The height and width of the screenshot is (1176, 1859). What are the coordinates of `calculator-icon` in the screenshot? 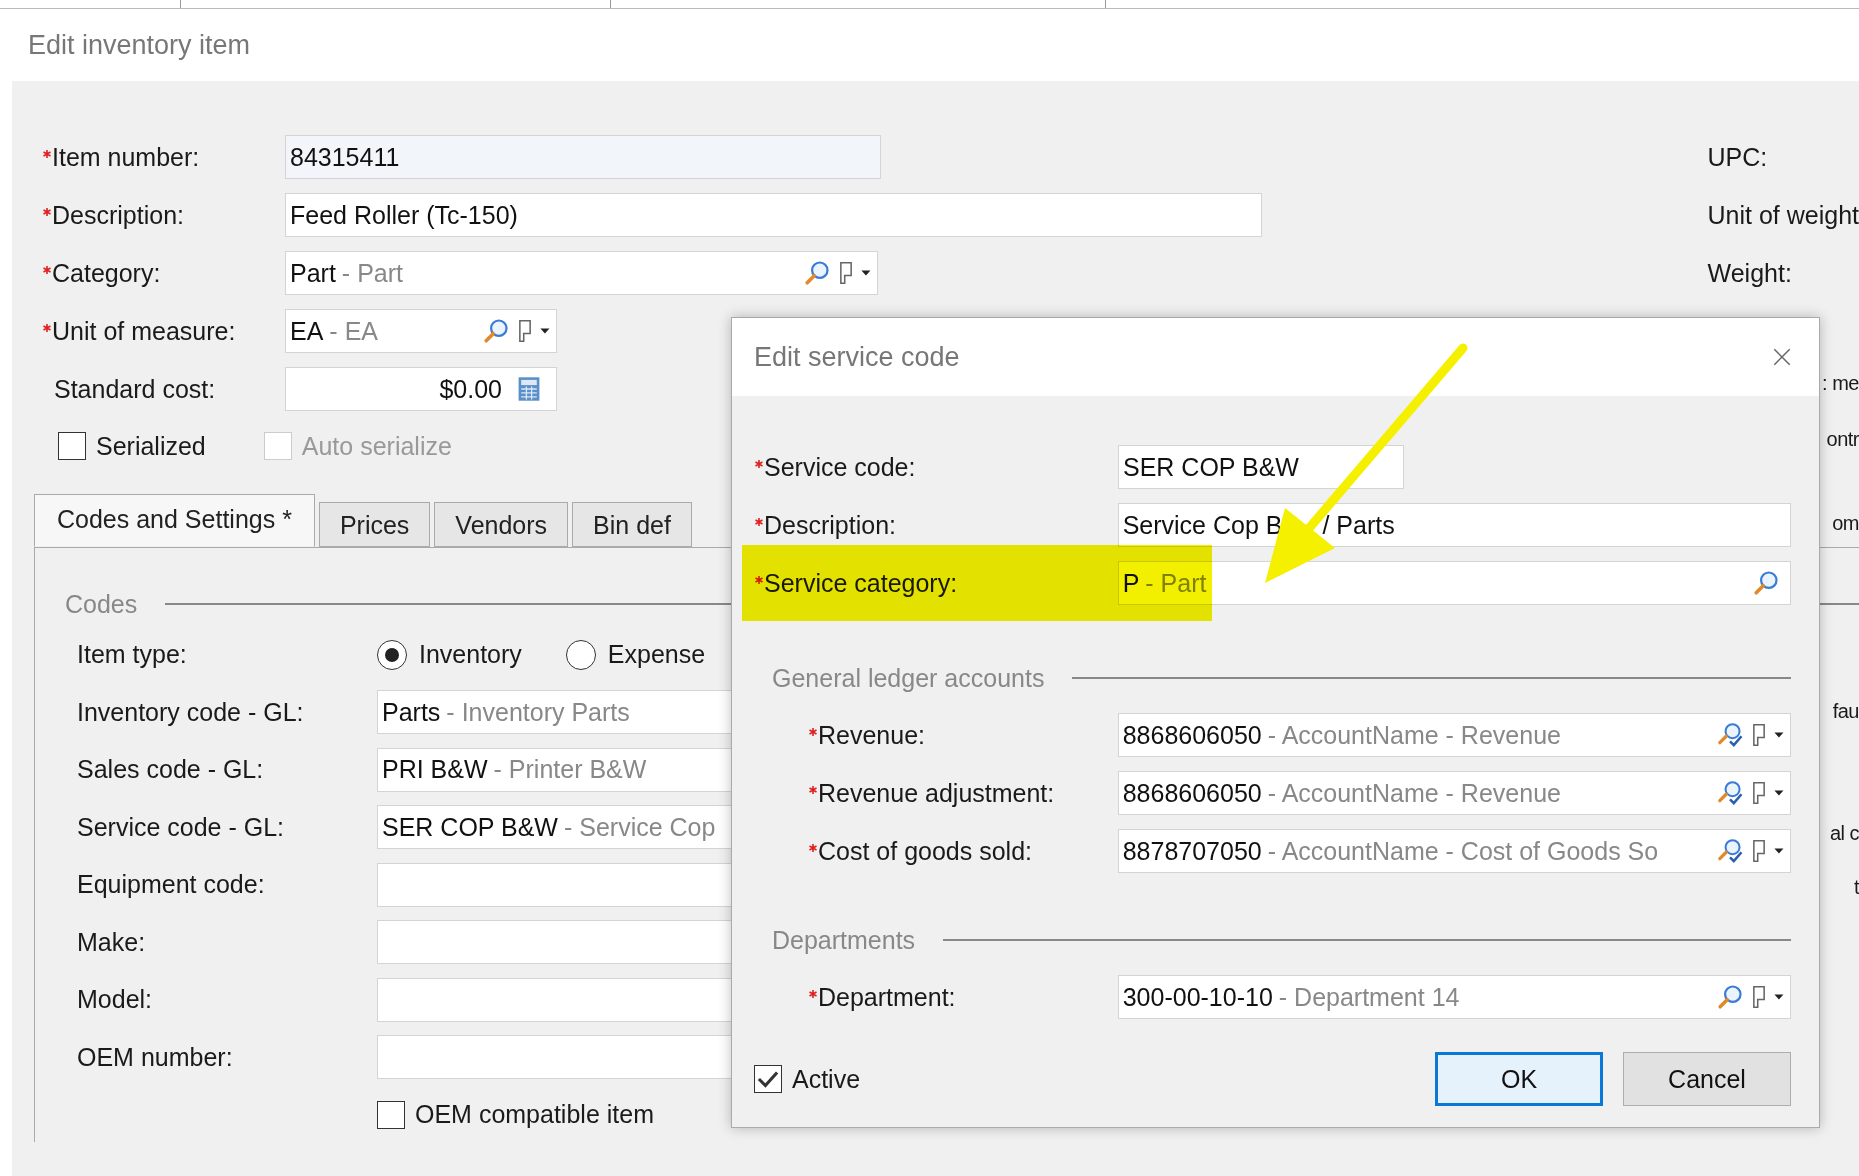 It's located at (529, 389).